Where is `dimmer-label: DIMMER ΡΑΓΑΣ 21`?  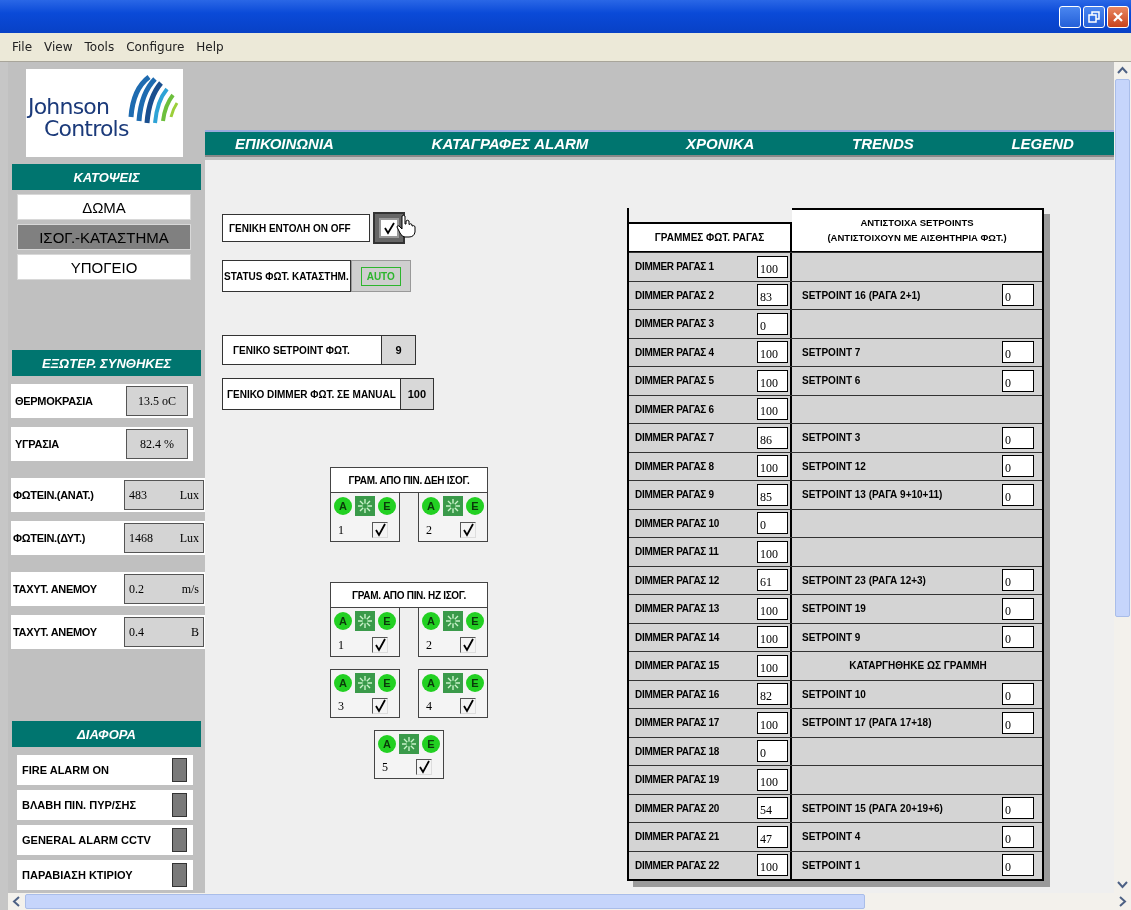 dimmer-label: DIMMER ΡΑΓΑΣ 21 is located at coordinates (677, 837).